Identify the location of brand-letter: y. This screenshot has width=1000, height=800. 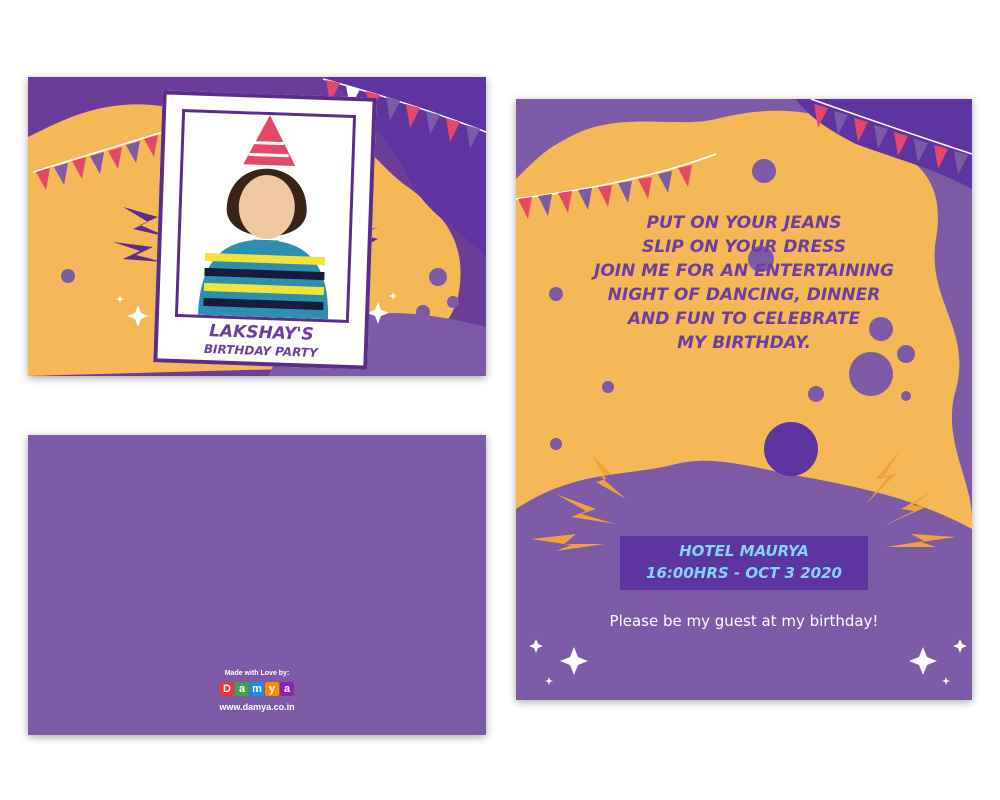
(272, 689).